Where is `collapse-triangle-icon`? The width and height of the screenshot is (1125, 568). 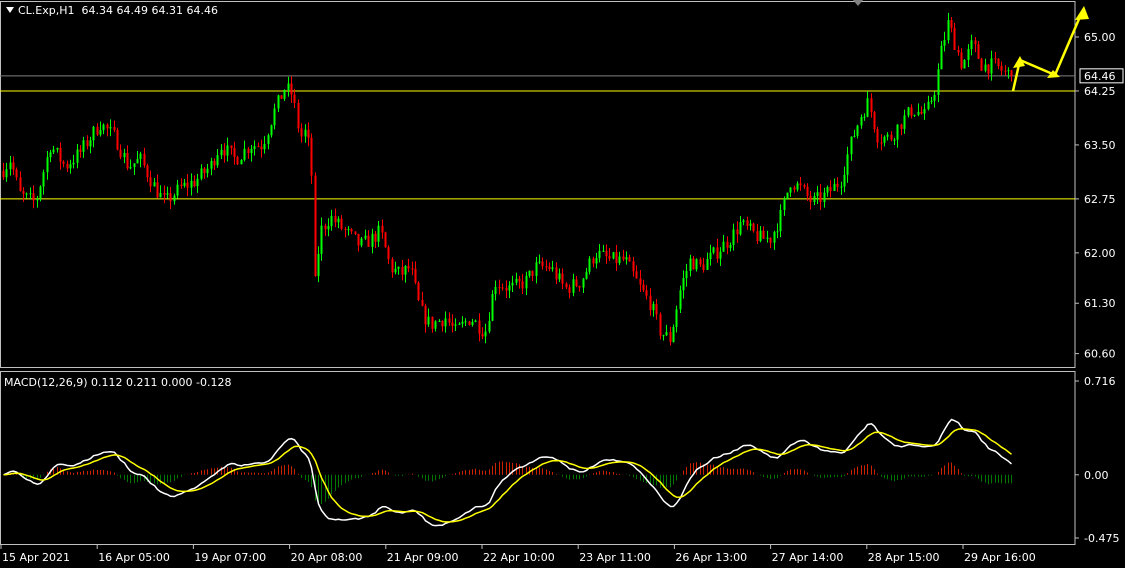
collapse-triangle-icon is located at coordinates (10, 10).